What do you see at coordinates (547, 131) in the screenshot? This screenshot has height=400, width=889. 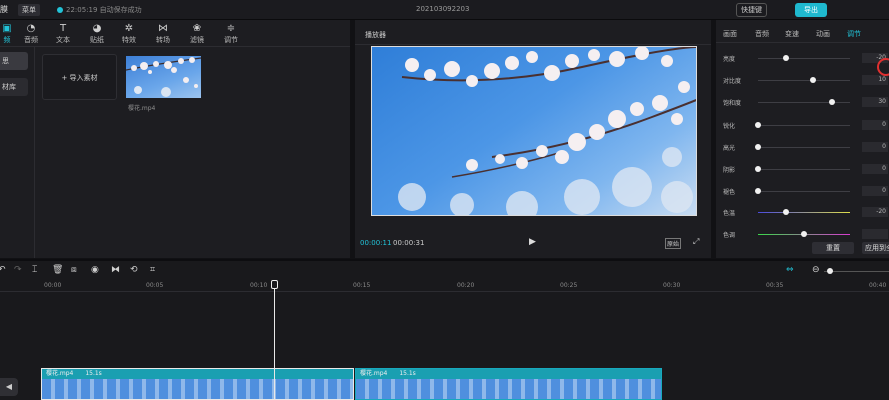 I see `cherry-blossom-video-frame` at bounding box center [547, 131].